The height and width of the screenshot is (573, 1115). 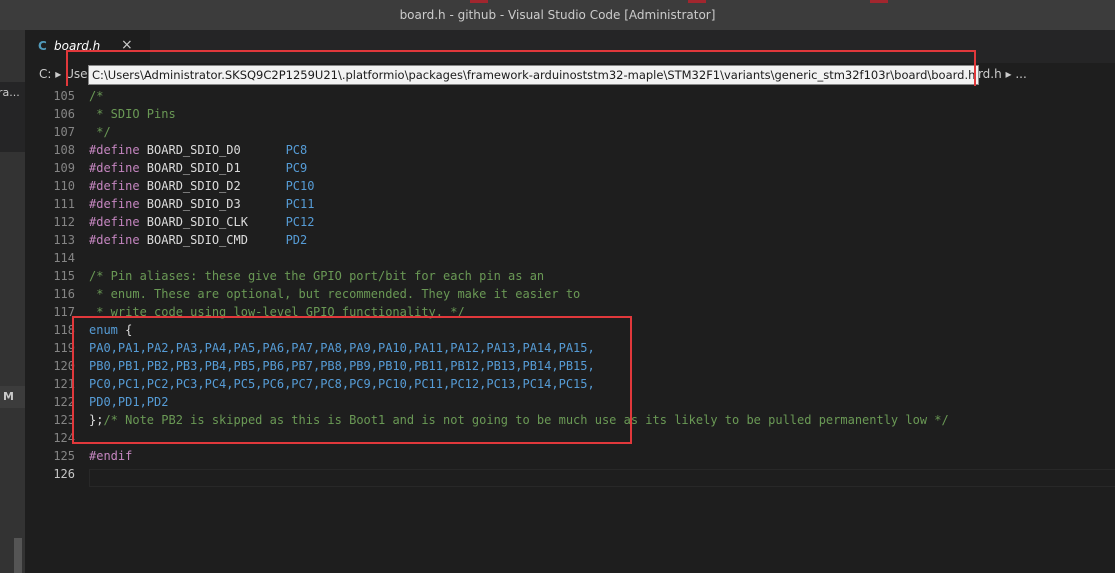 I want to click on line-number: 106, so click(x=64, y=114).